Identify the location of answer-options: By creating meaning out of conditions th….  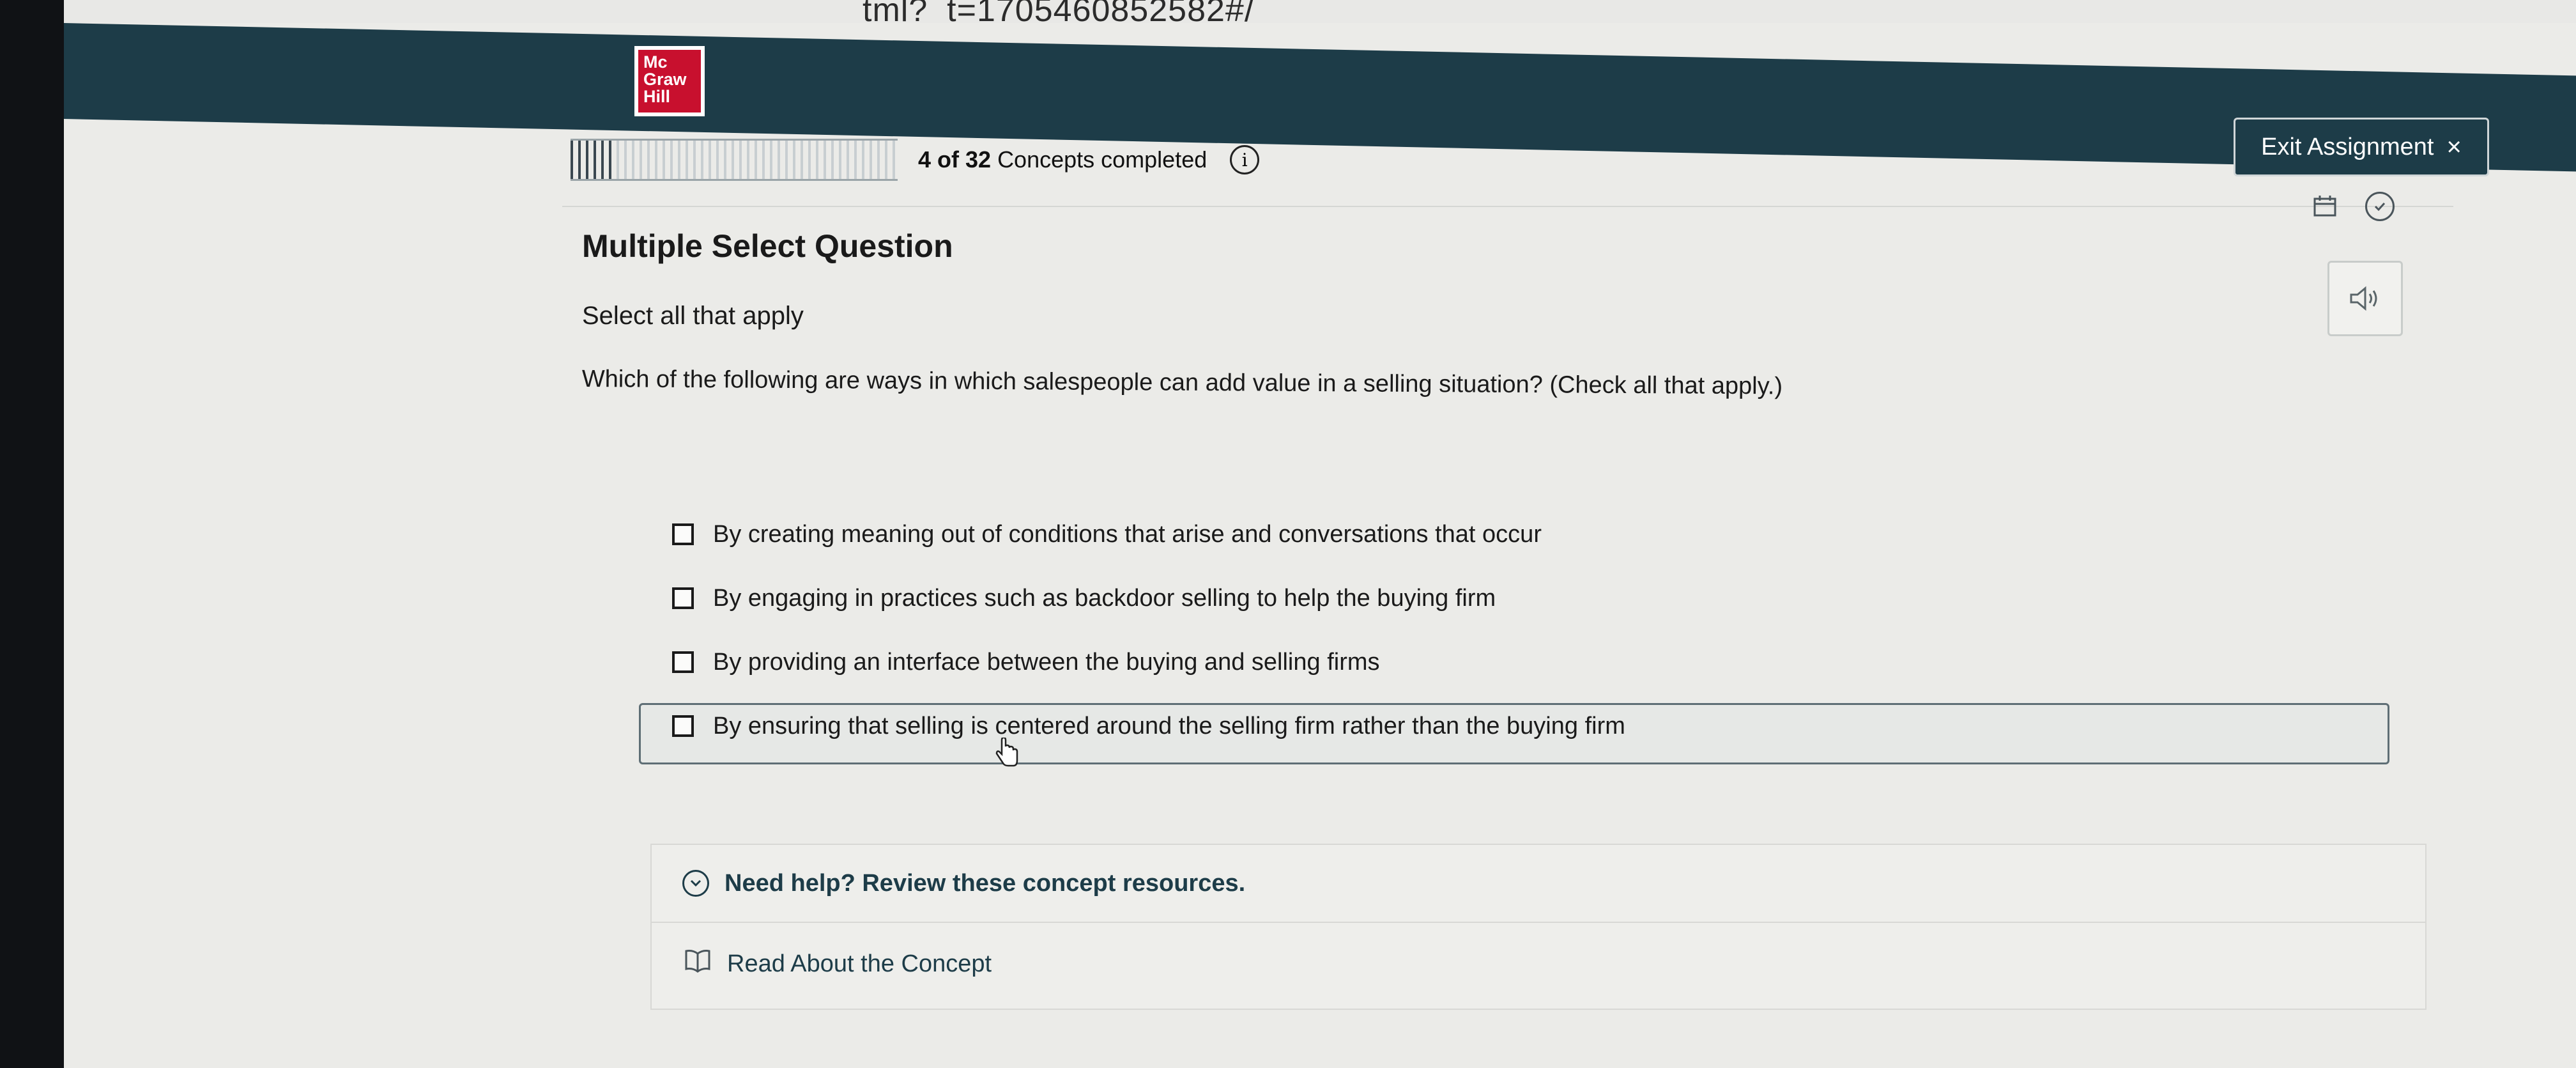
(1148, 630).